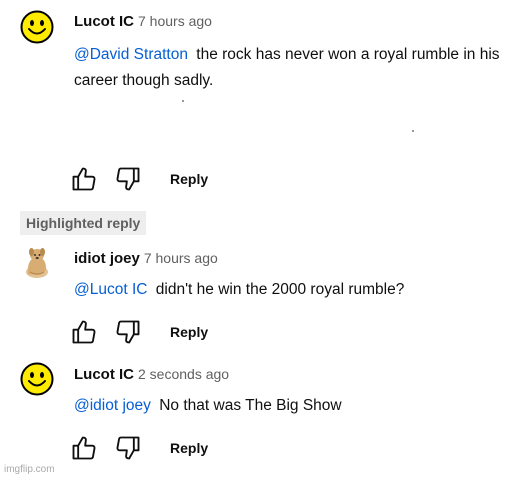 Image resolution: width=520 pixels, height=480 pixels. Describe the element at coordinates (112, 405) in the screenshot. I see `mention-link: @idiot joey` at that location.